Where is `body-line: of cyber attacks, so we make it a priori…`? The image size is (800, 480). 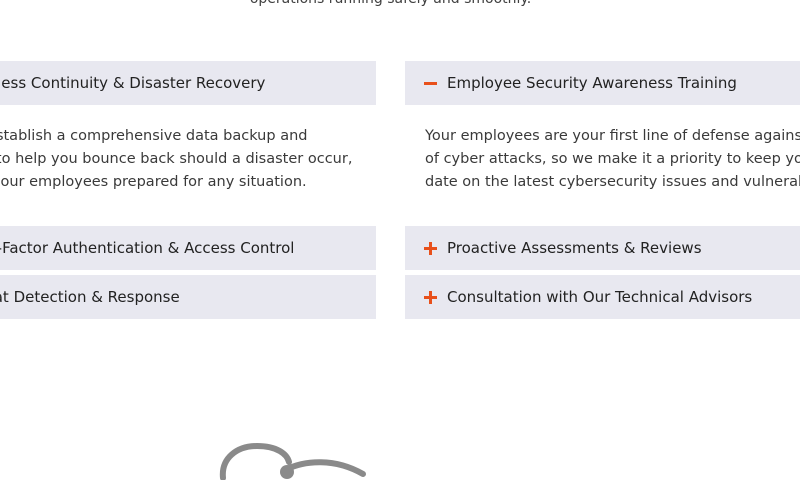
body-line: of cyber attacks, so we make it a priori… is located at coordinates (612, 159).